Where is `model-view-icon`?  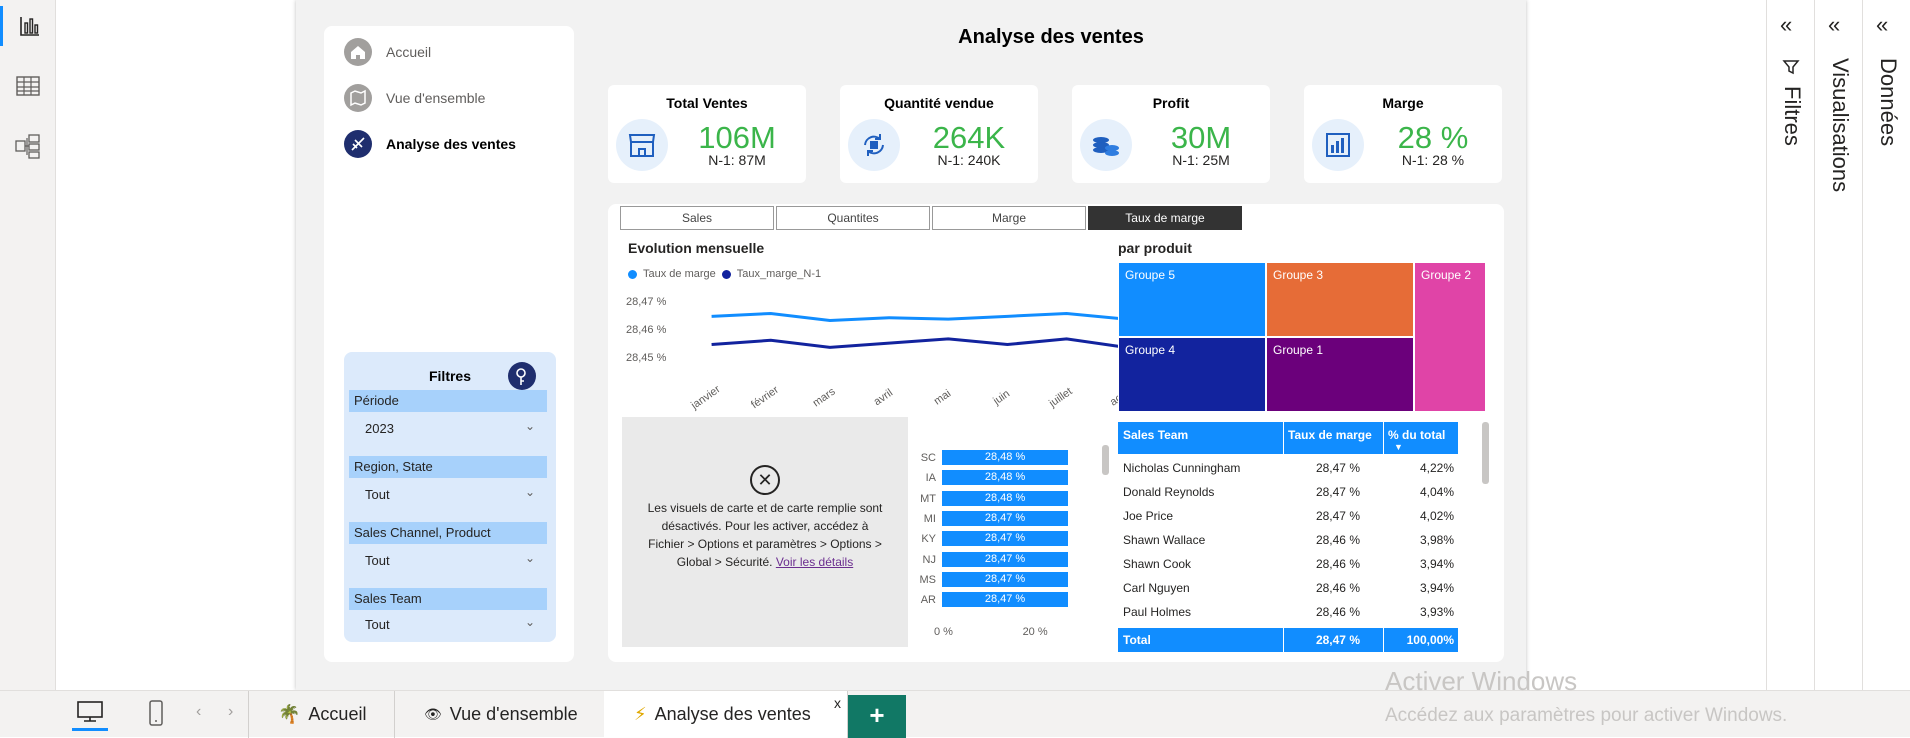
model-view-icon is located at coordinates (28, 146).